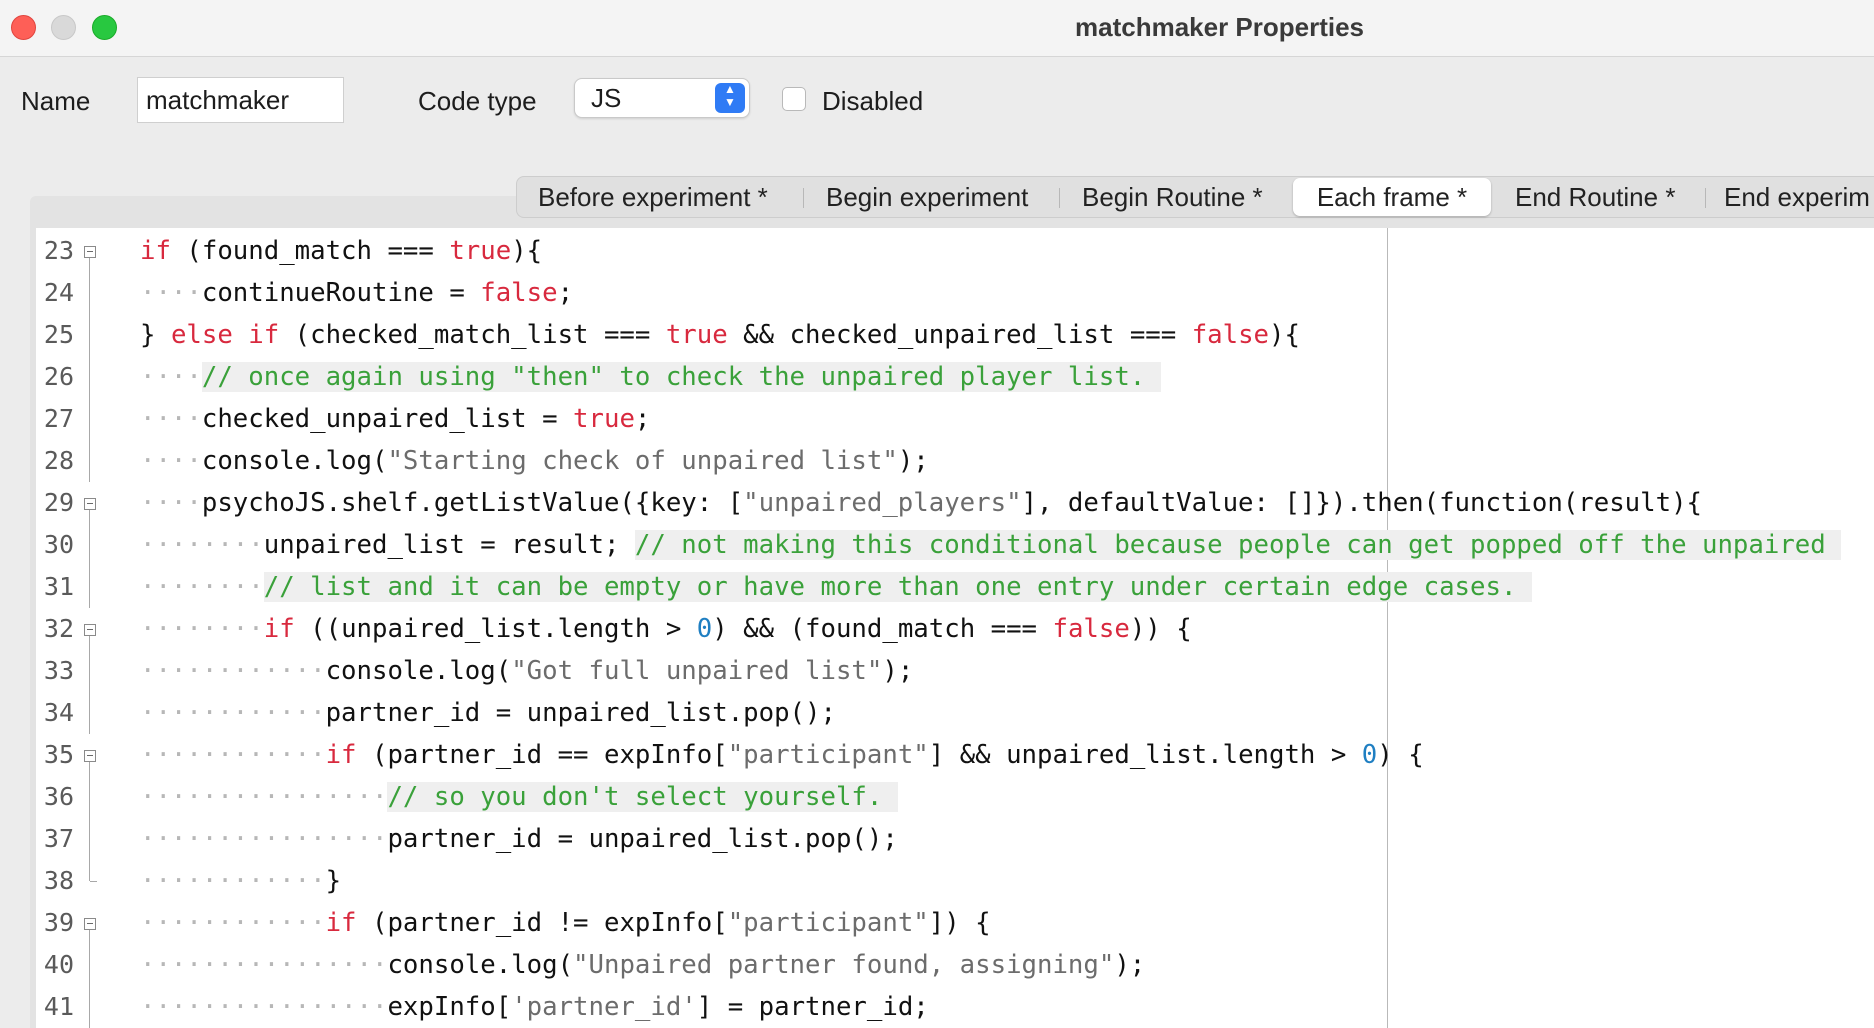  I want to click on line-number: 33, so click(58, 670).